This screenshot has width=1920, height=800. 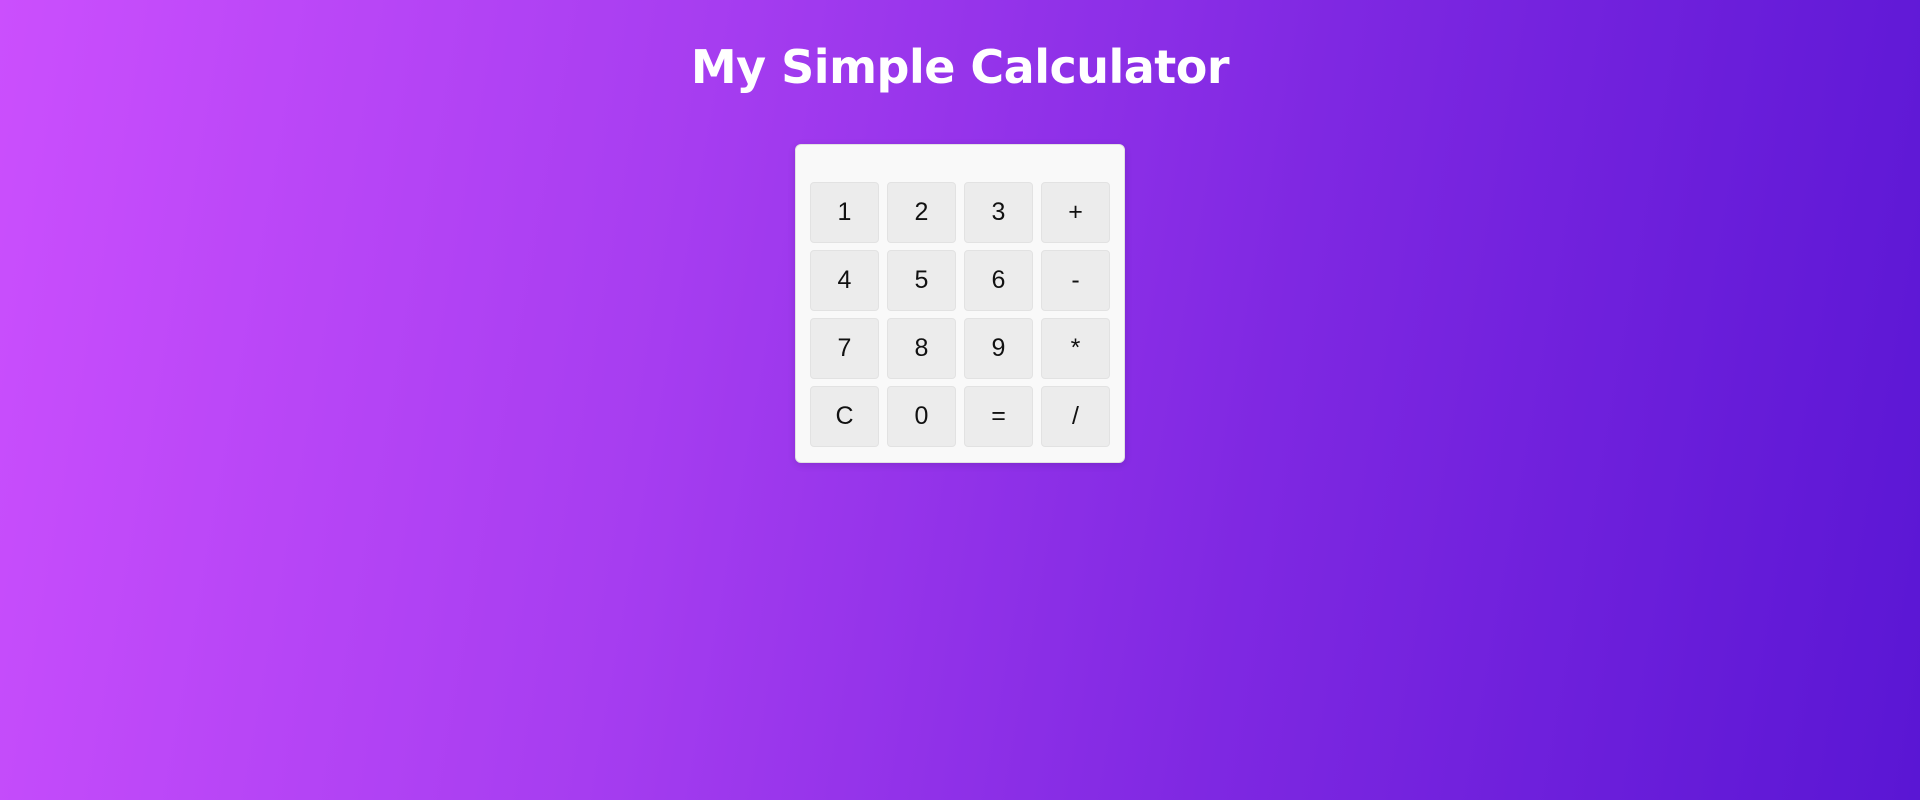 I want to click on key-2: 2, so click(x=921, y=212).